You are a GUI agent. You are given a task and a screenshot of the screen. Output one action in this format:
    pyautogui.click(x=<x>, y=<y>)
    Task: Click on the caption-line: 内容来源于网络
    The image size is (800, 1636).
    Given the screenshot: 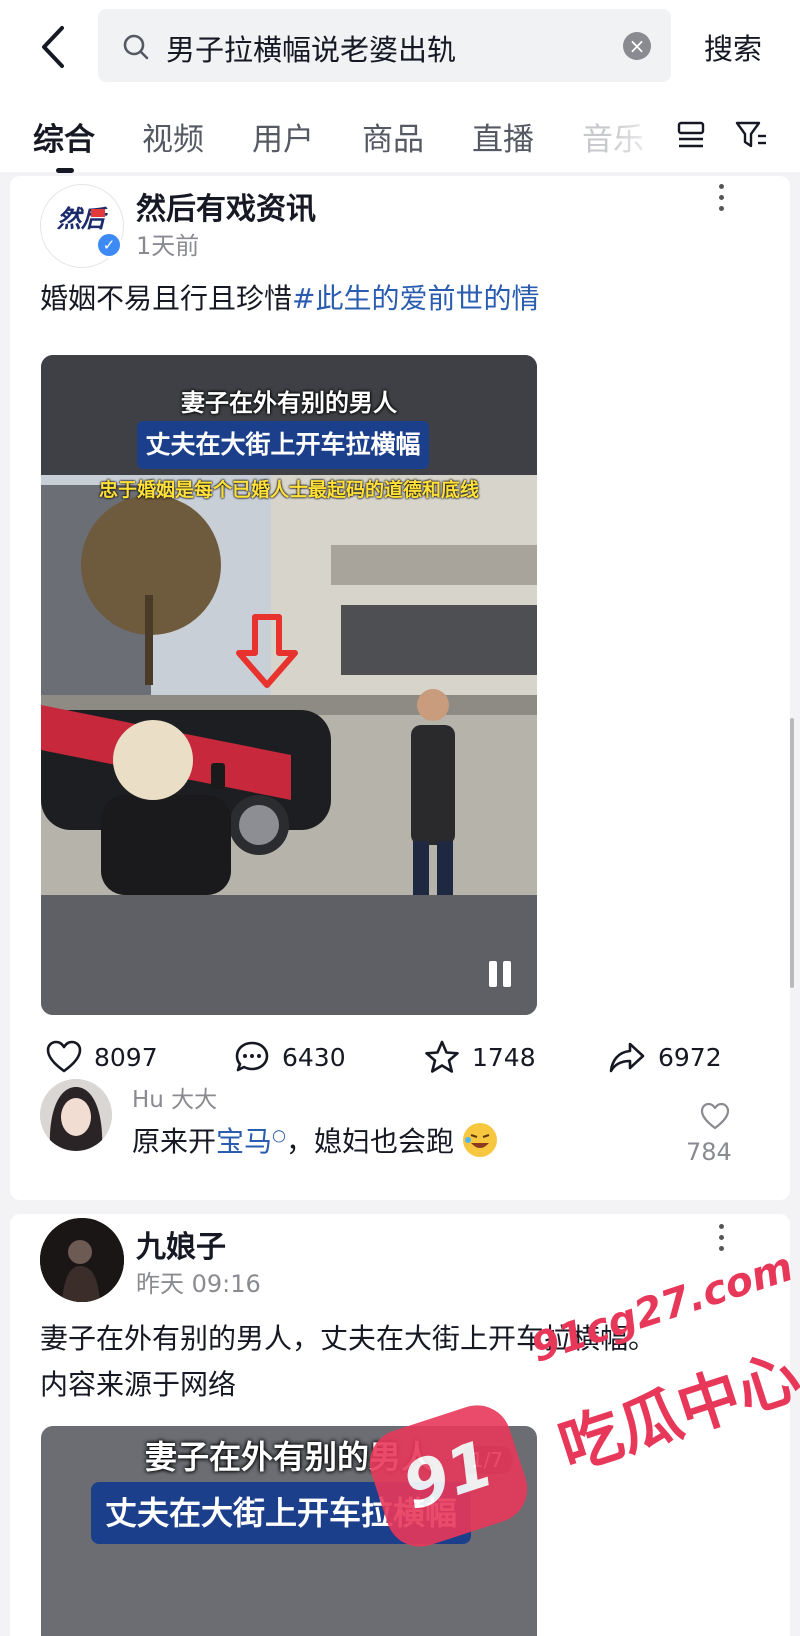 What is the action you would take?
    pyautogui.click(x=138, y=1384)
    